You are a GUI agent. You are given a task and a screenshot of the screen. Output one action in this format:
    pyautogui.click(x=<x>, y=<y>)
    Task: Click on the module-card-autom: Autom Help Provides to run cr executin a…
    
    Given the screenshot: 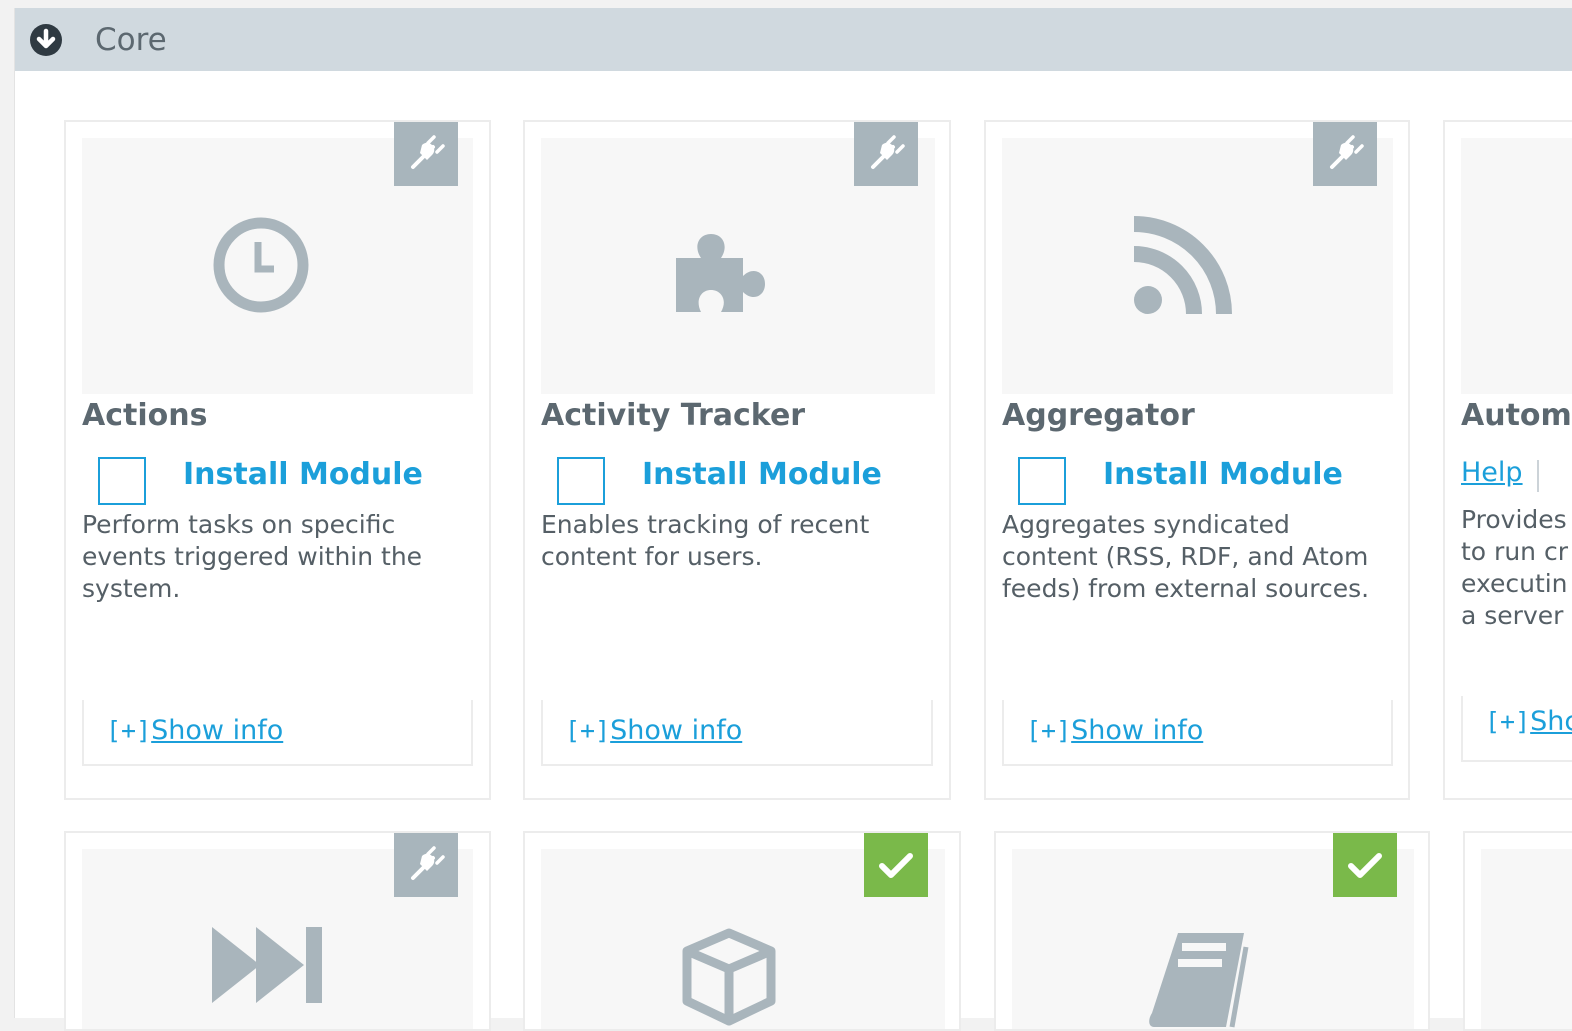 What is the action you would take?
    pyautogui.click(x=1507, y=460)
    